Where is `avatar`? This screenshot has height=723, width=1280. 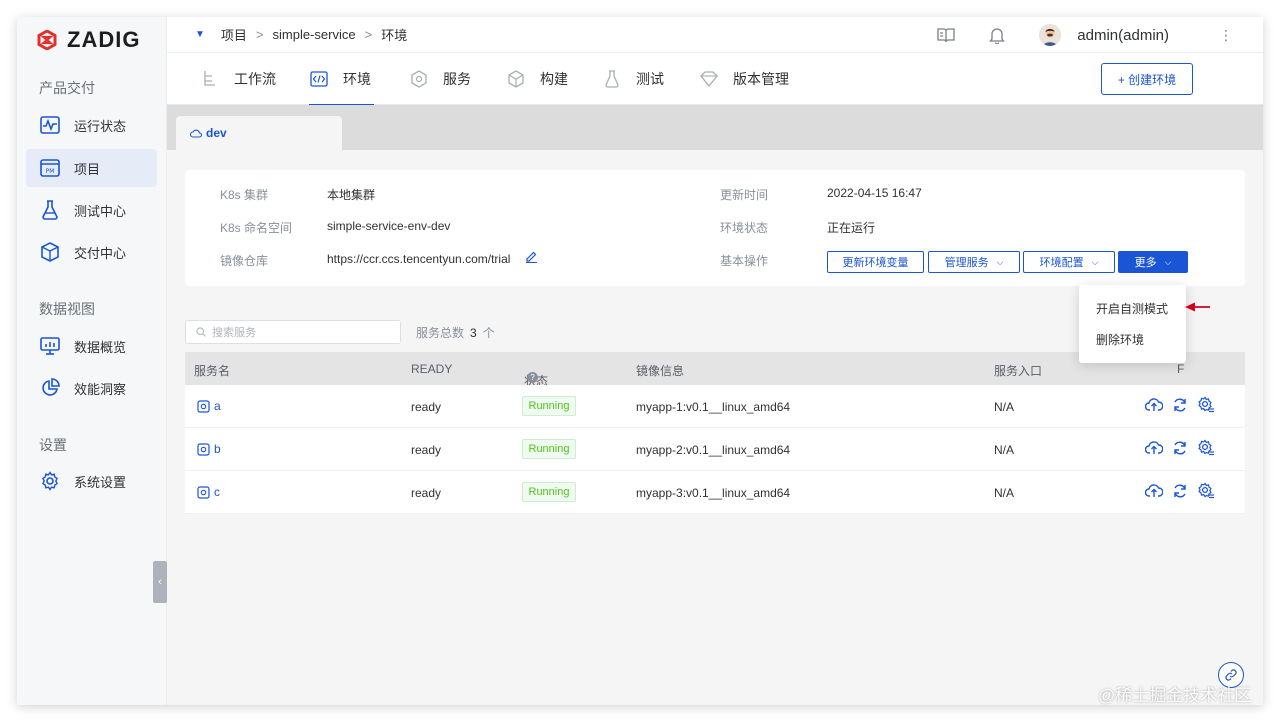
avatar is located at coordinates (1050, 35).